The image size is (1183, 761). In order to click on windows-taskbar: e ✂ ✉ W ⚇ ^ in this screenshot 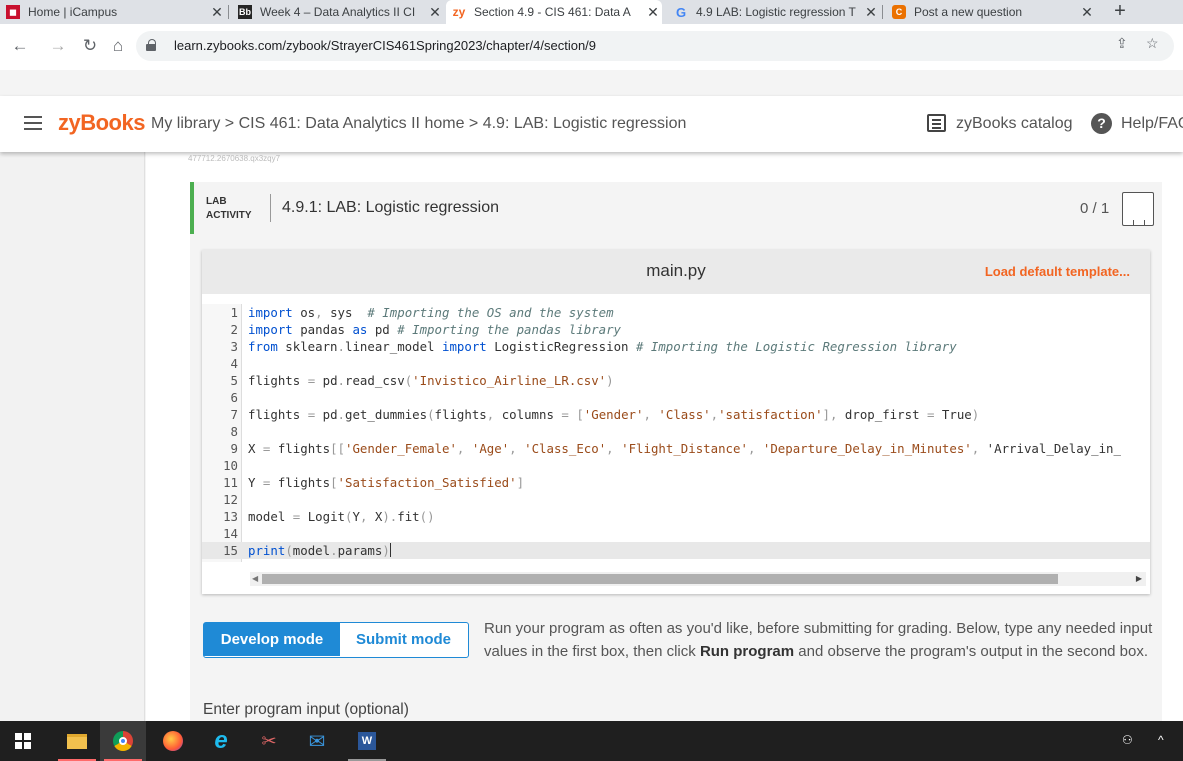, I will do `click(591, 741)`.